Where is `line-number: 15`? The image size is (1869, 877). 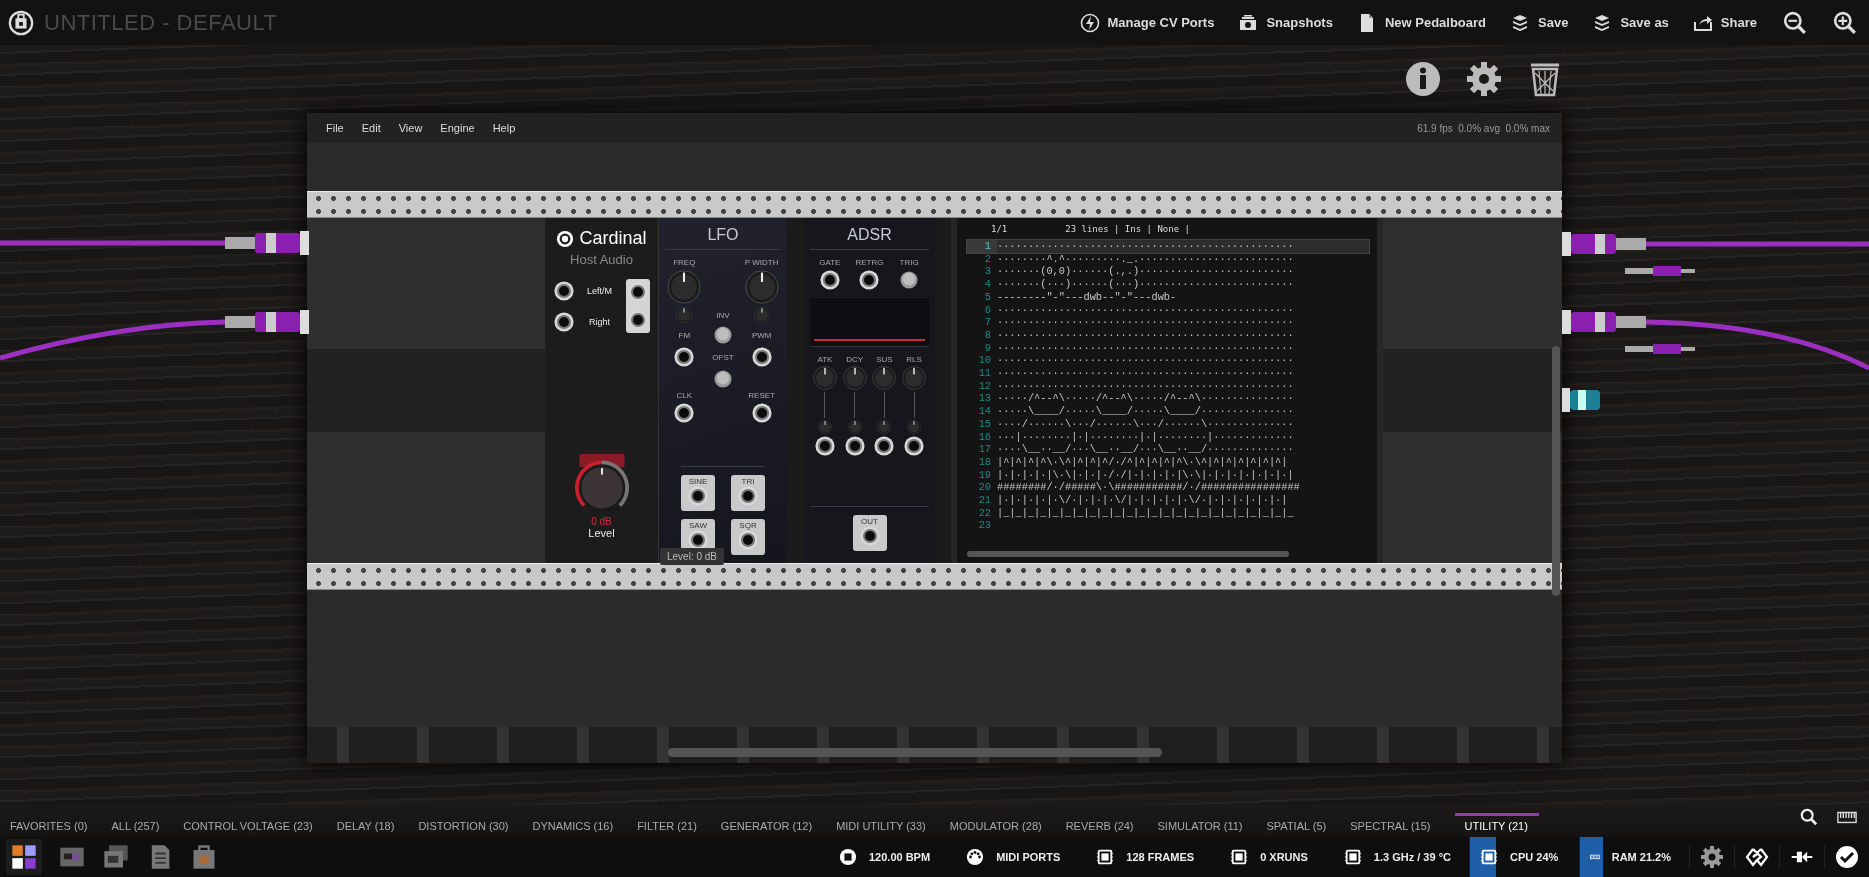 line-number: 15 is located at coordinates (984, 424).